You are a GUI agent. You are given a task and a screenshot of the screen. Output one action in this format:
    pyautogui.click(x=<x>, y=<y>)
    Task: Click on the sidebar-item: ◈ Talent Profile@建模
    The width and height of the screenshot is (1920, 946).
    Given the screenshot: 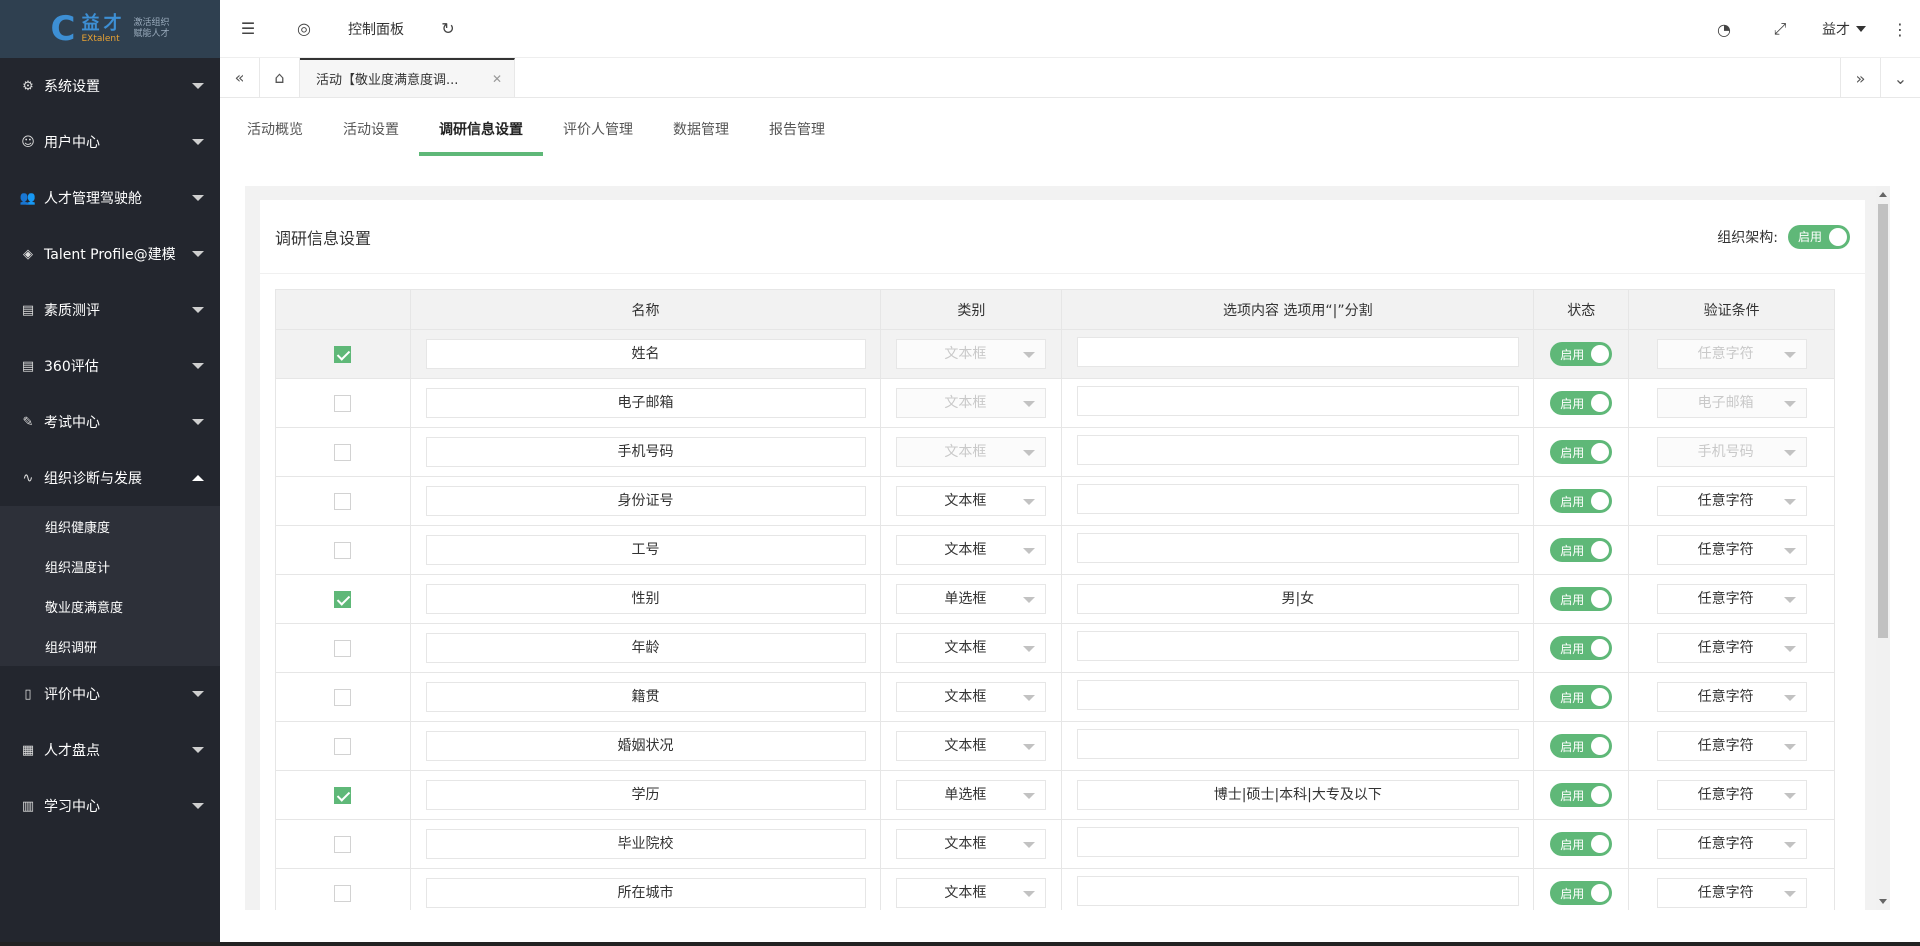 What is the action you would take?
    pyautogui.click(x=110, y=254)
    